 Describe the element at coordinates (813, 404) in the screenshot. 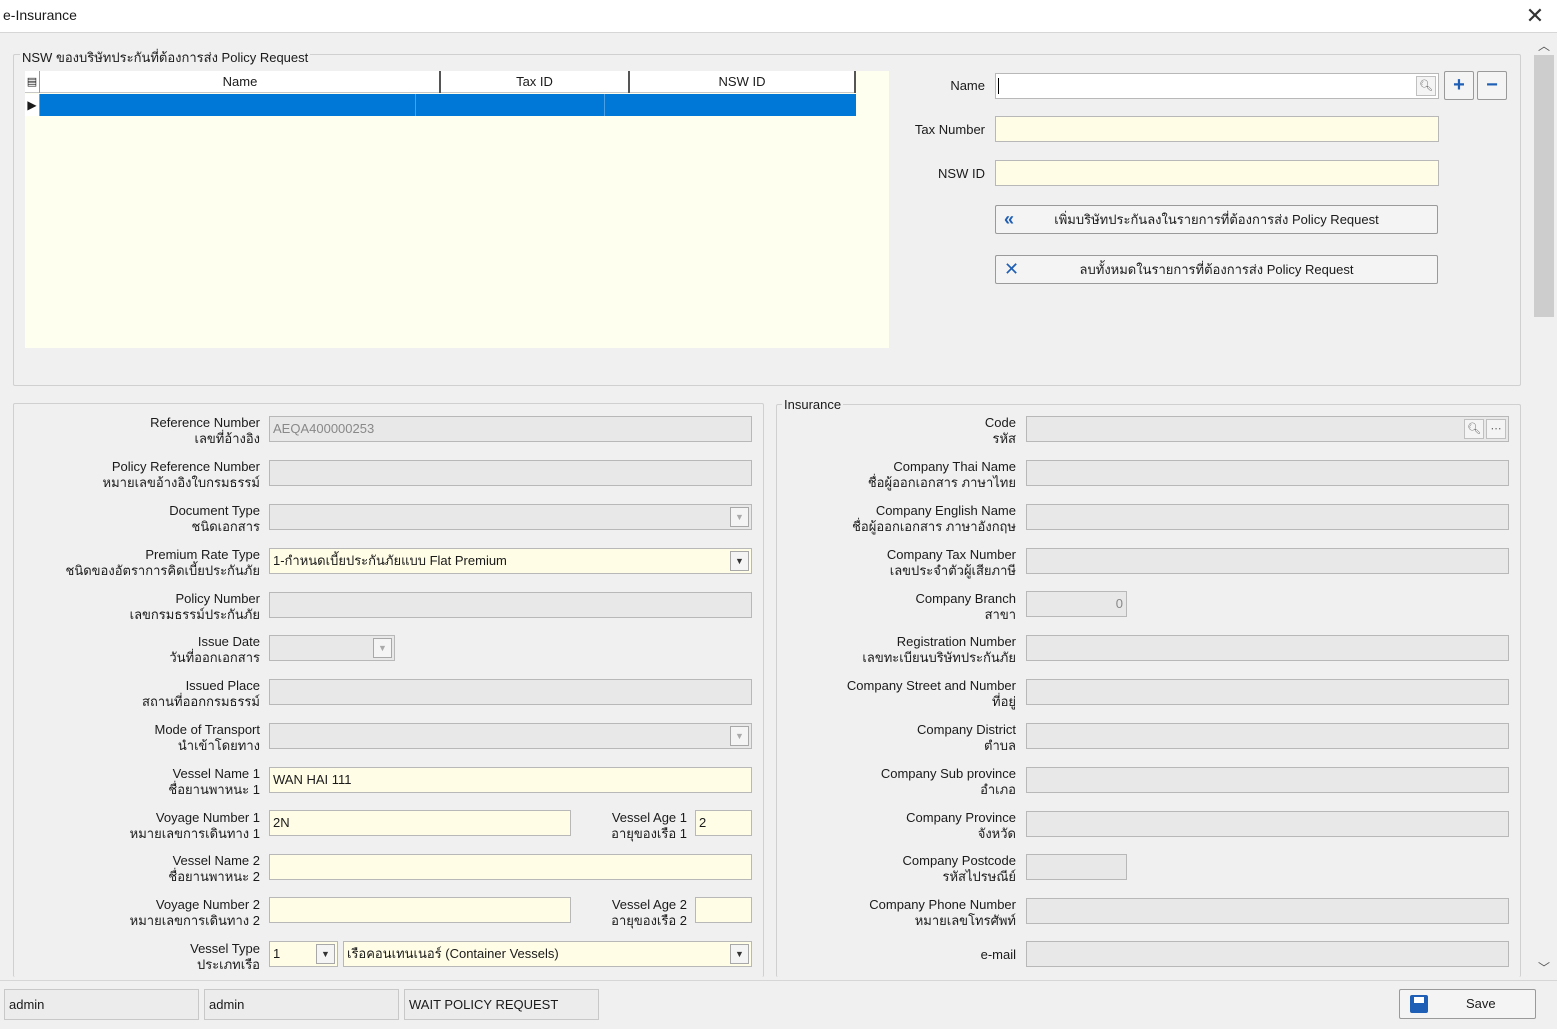

I see `insurance-group-caption: Insurance` at that location.